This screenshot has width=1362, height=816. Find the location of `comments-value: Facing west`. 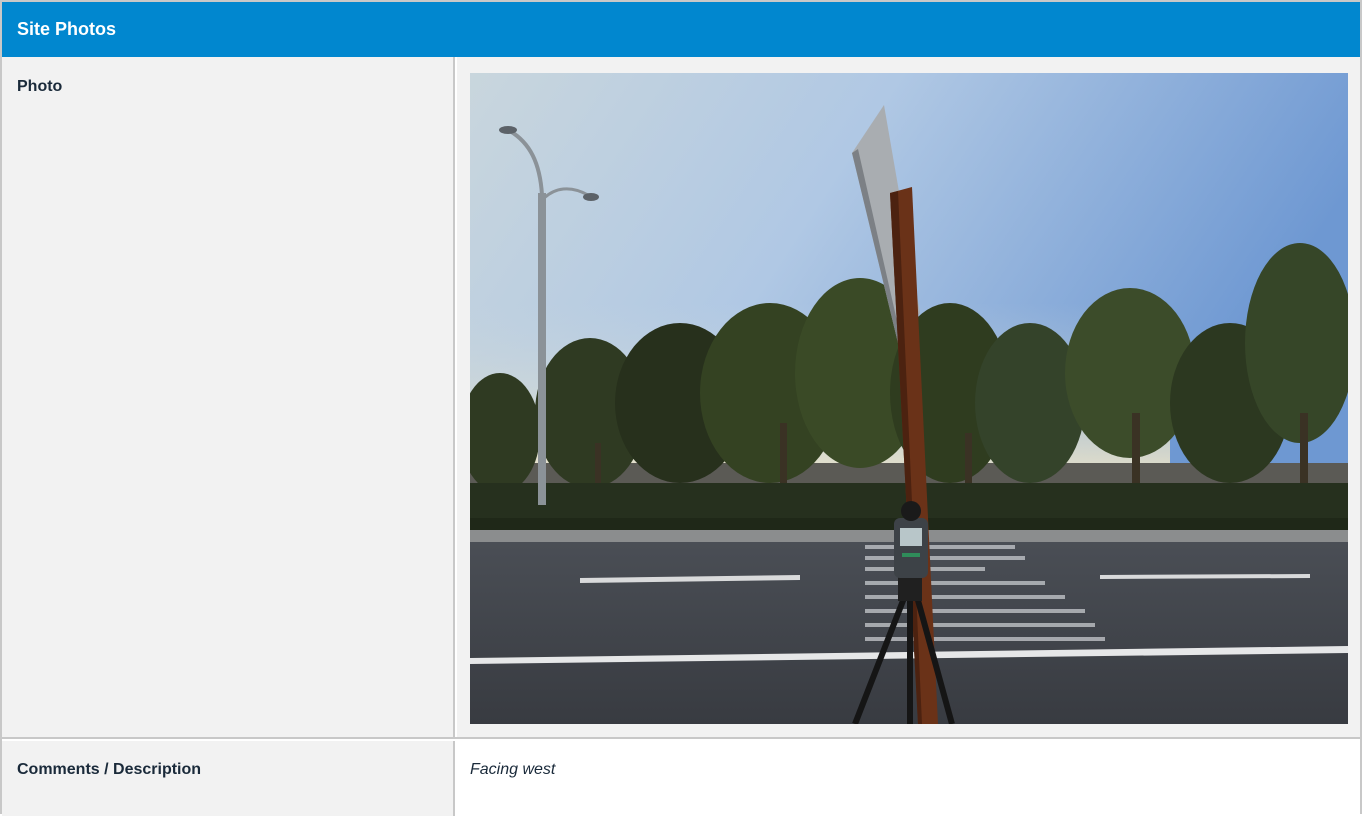

comments-value: Facing west is located at coordinates (908, 778).